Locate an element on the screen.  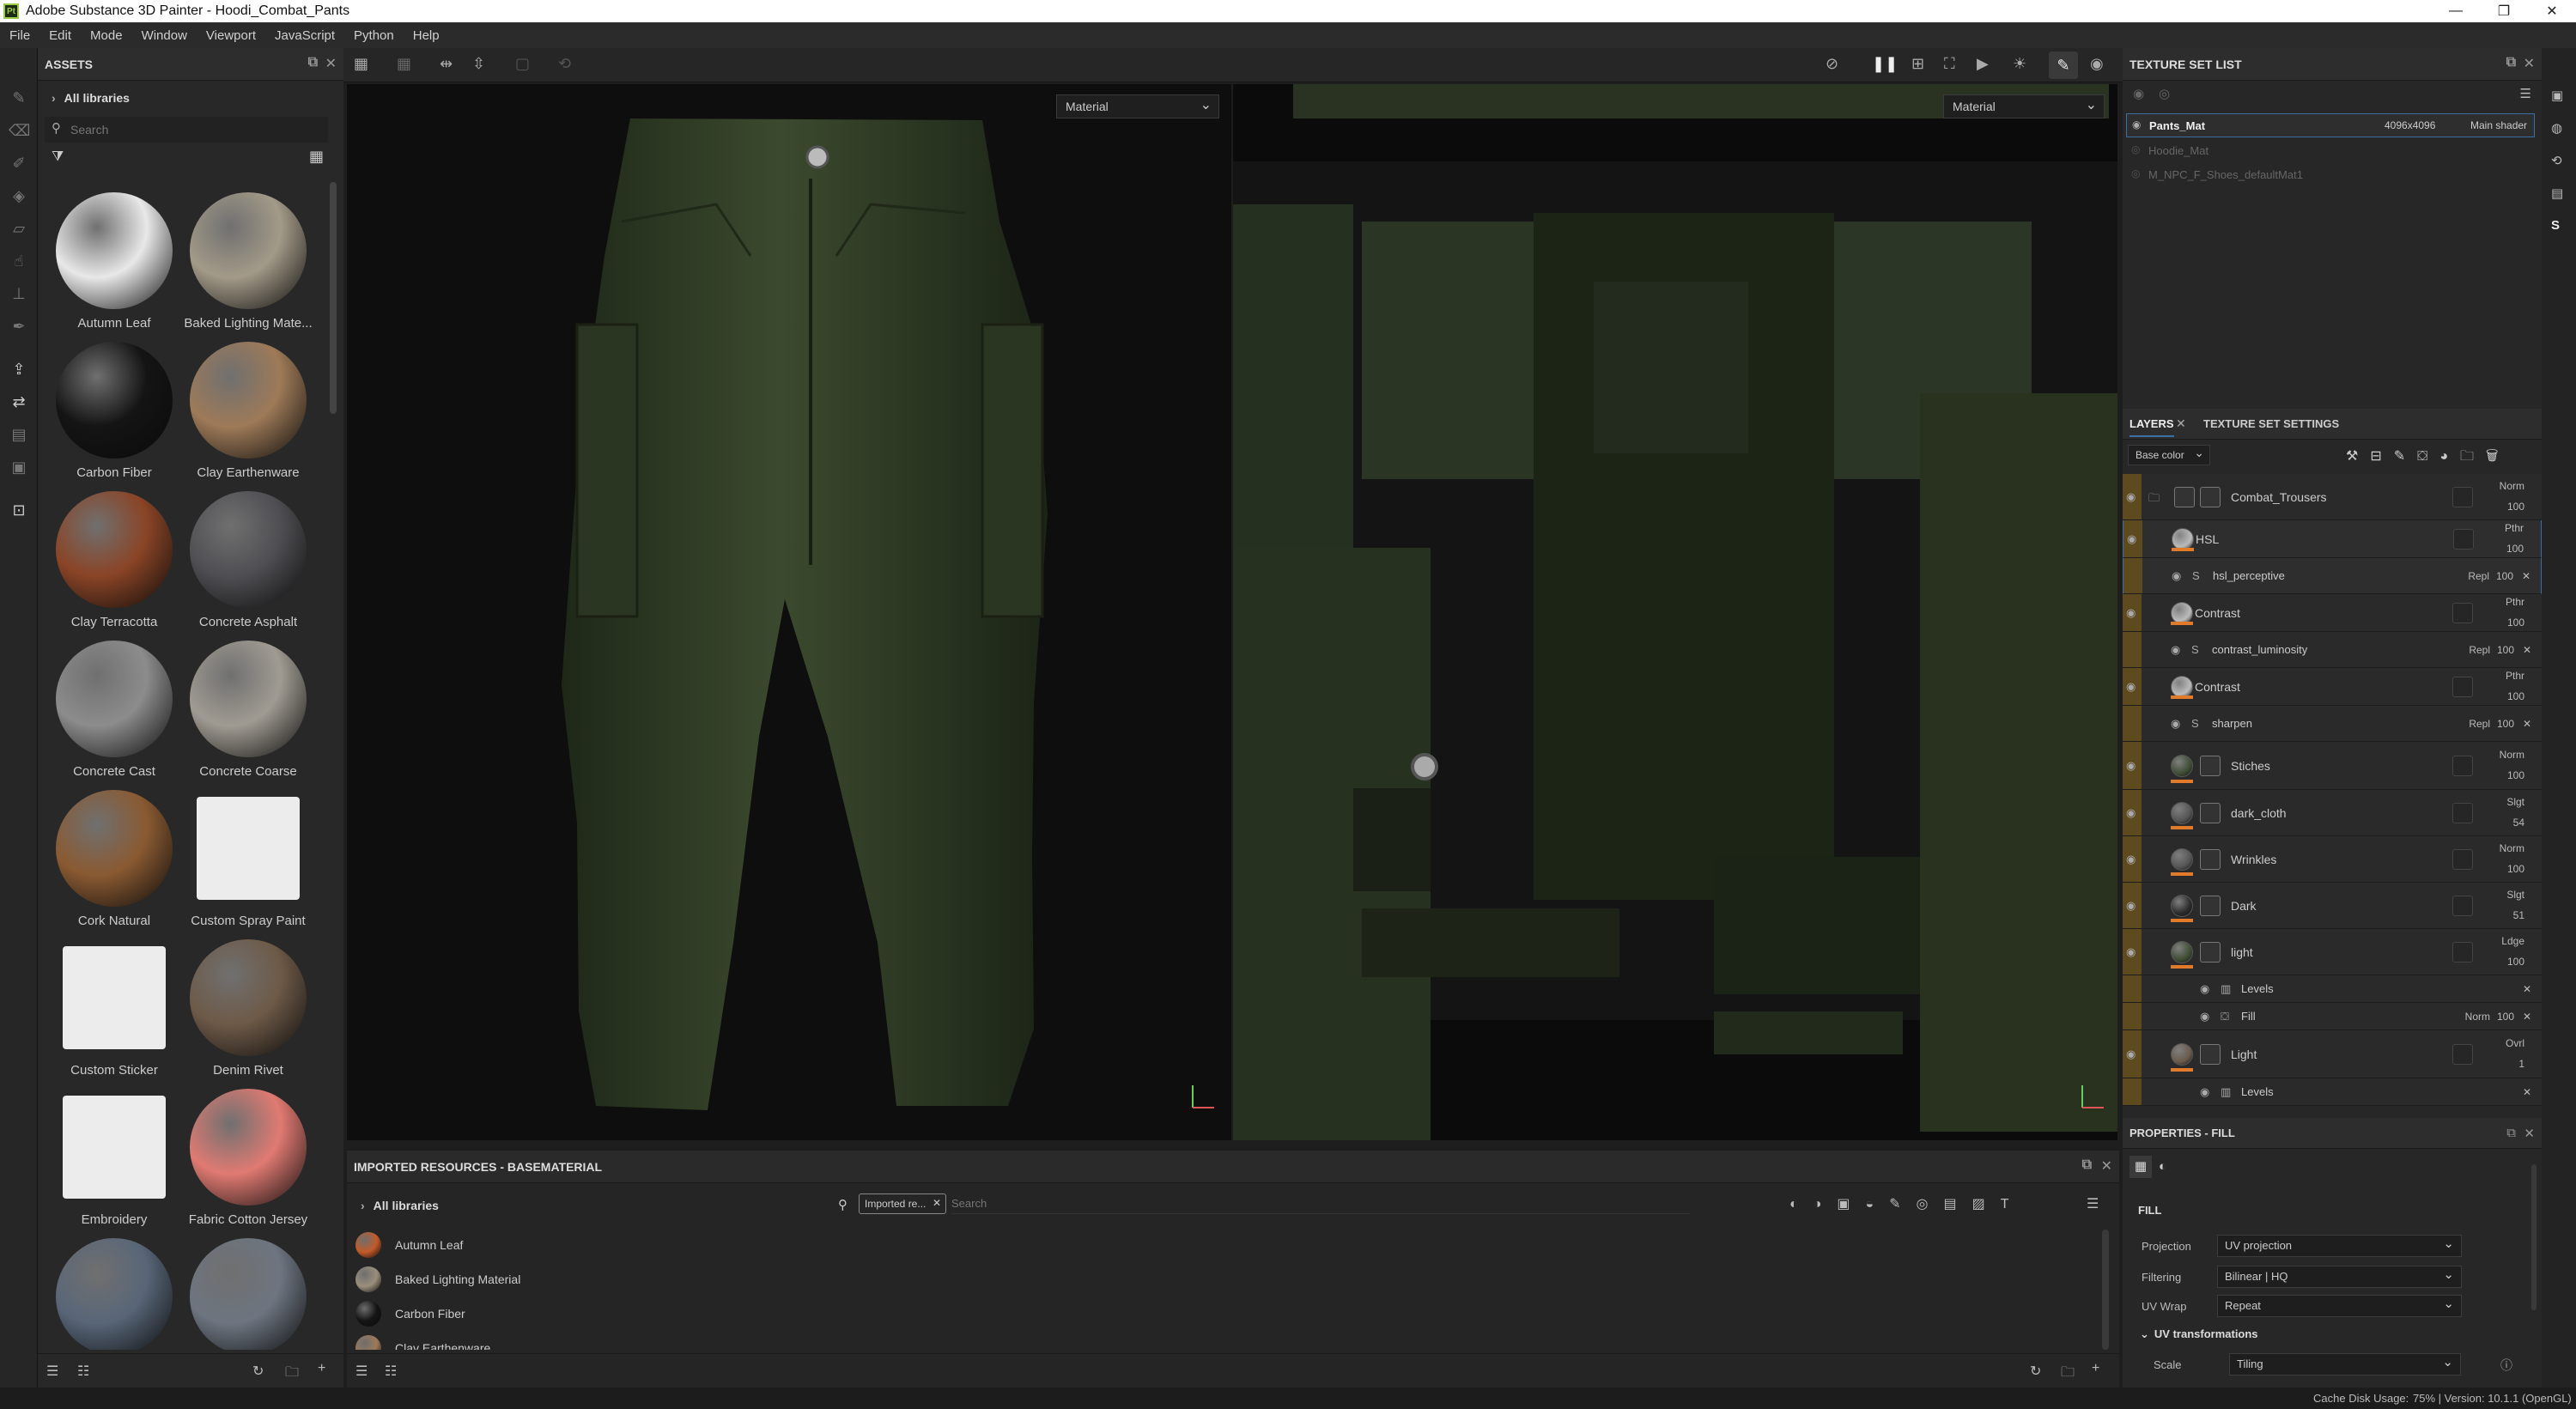
material-filter-icon: ◐ is located at coordinates (1801, 1204).